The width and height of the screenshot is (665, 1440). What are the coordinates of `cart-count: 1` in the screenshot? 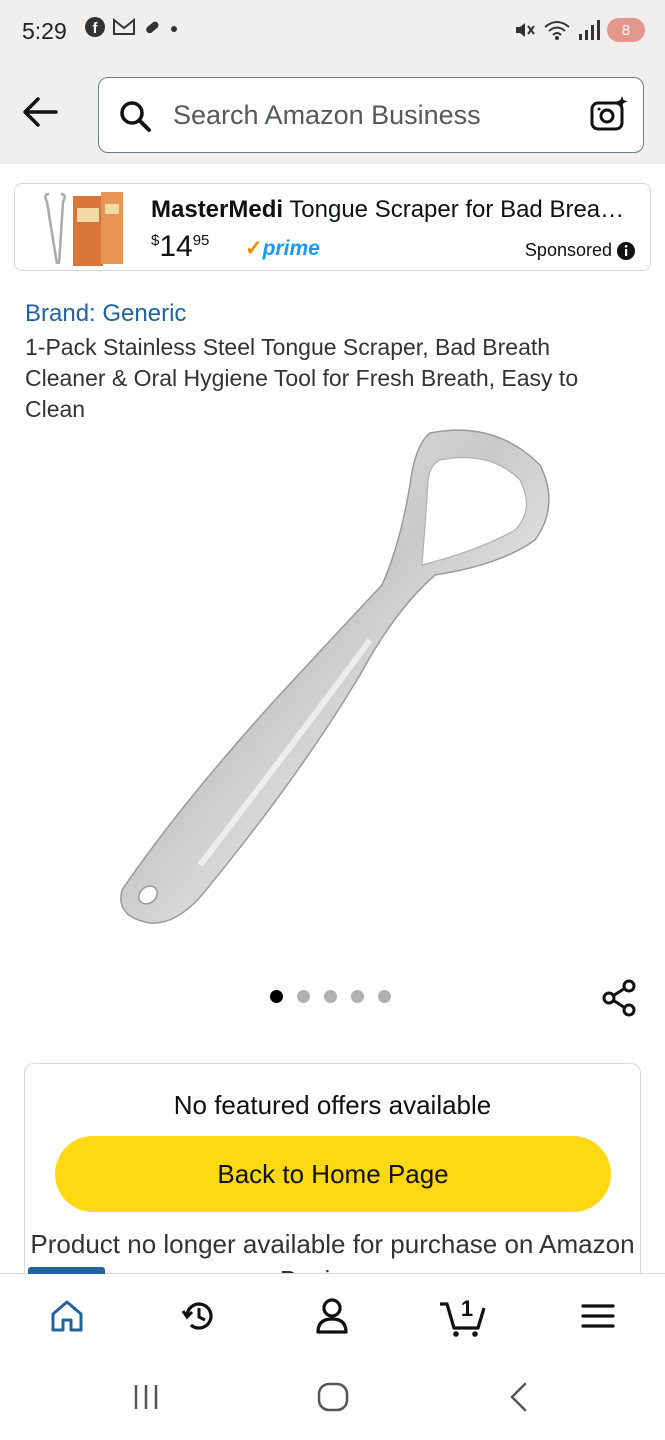 It's located at (467, 1308).